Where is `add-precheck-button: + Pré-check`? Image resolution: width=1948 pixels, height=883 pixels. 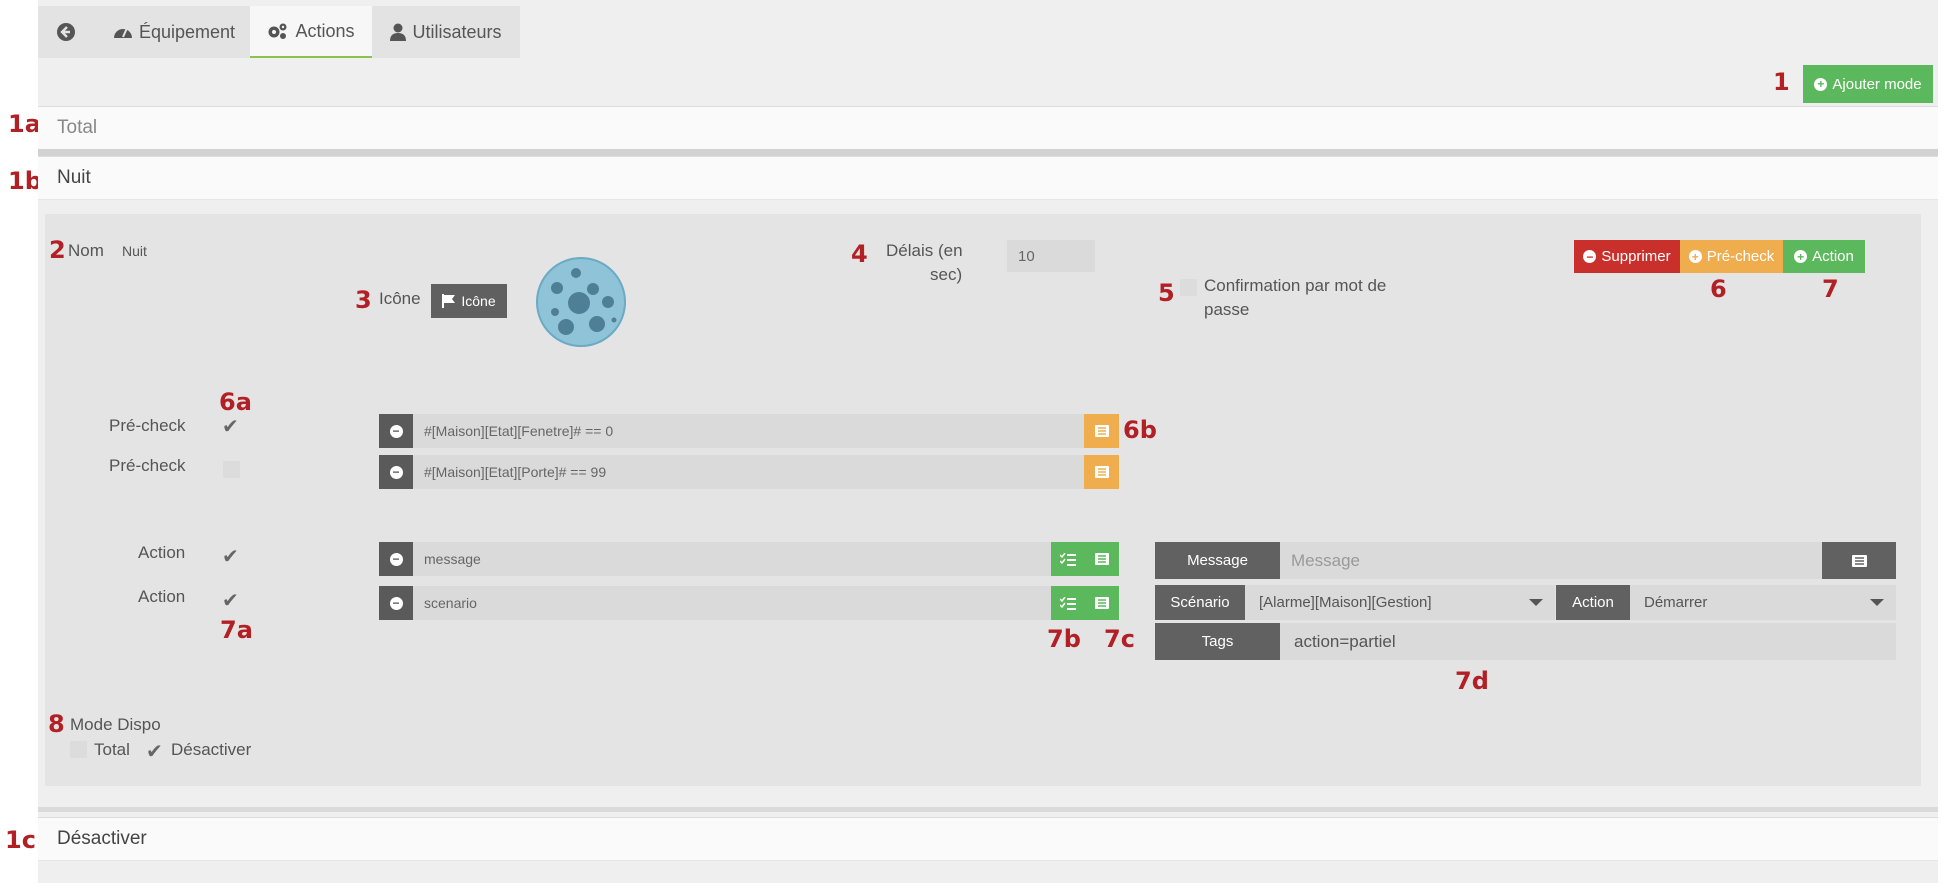
add-precheck-button: + Pré-check is located at coordinates (1731, 256).